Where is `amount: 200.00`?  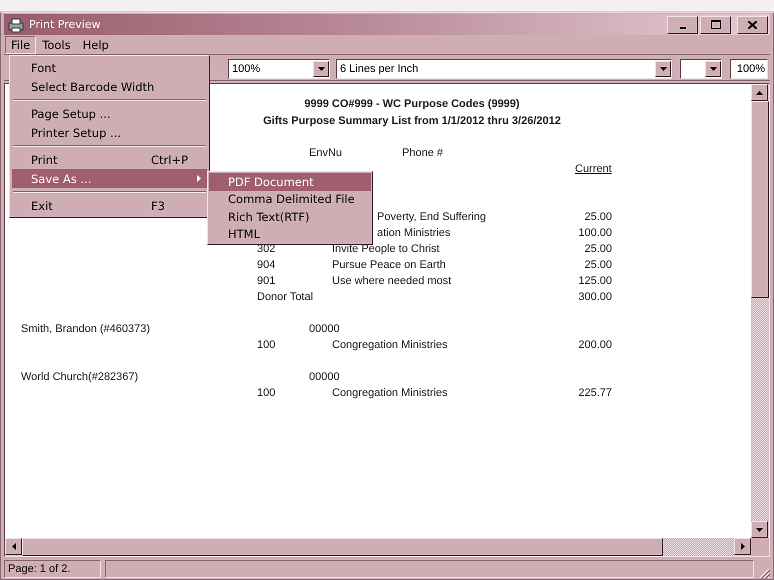 amount: 200.00 is located at coordinates (594, 345).